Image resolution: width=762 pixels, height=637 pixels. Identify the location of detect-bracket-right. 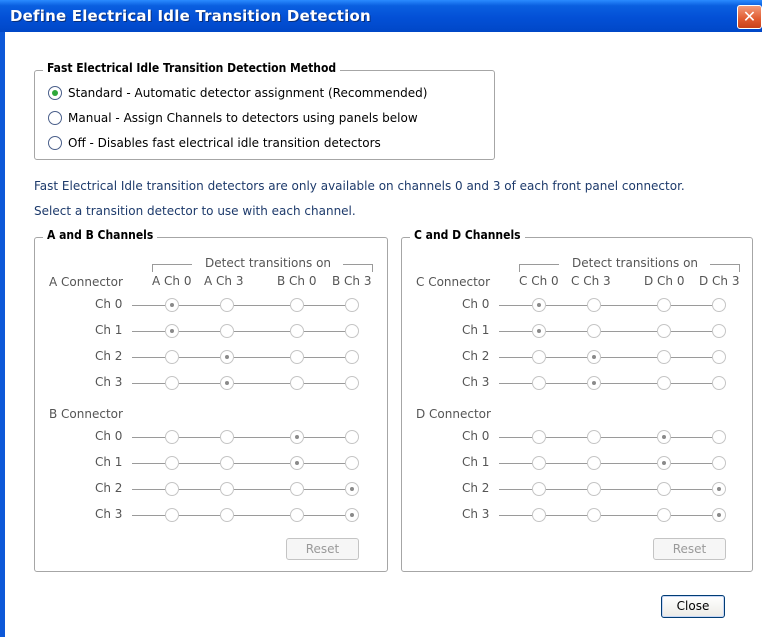
(725, 264).